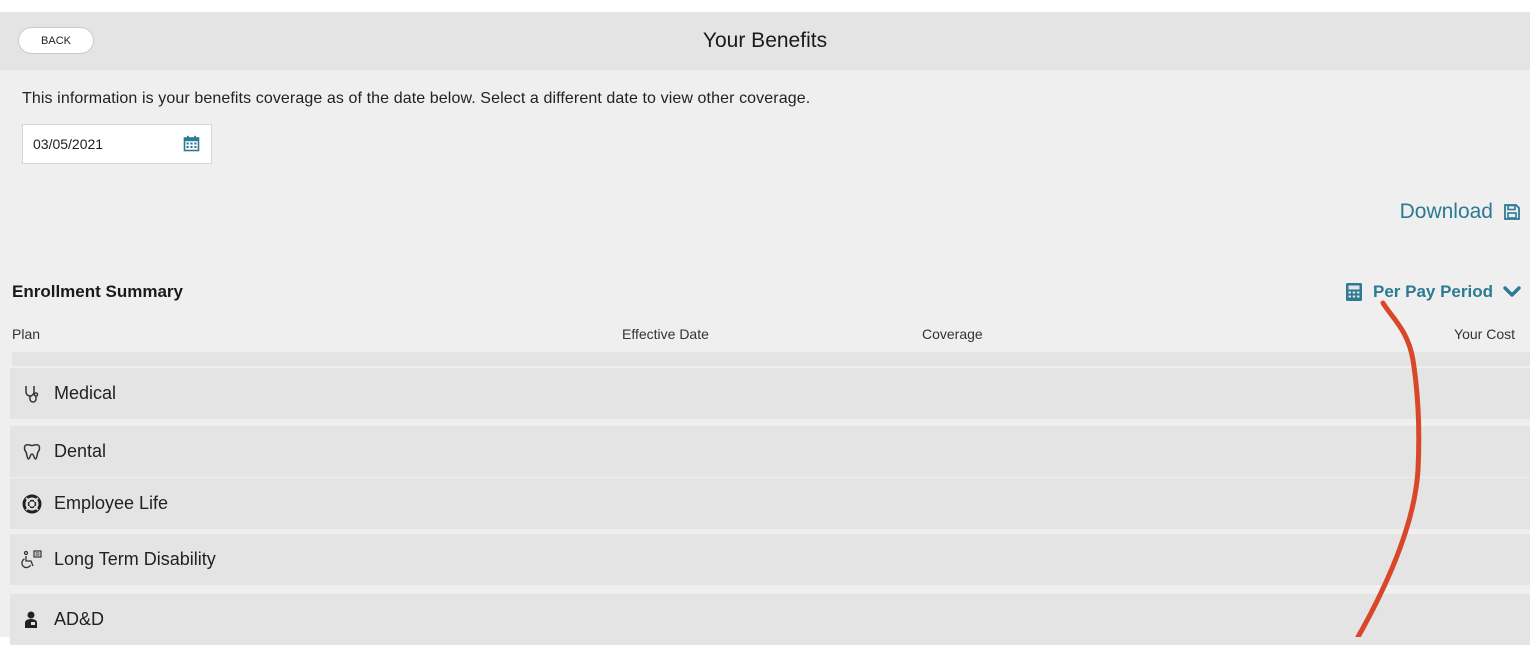 Image resolution: width=1537 pixels, height=645 pixels. What do you see at coordinates (117, 144) in the screenshot?
I see `coverage-date-field: 03/05/2021` at bounding box center [117, 144].